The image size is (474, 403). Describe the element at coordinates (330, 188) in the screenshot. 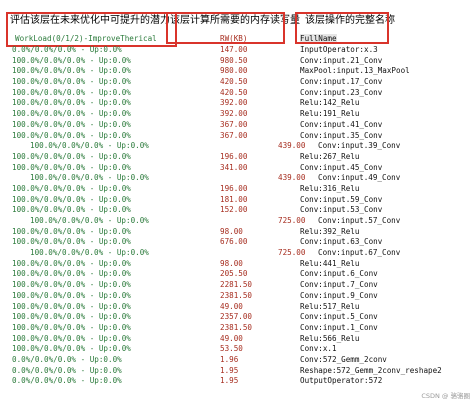

I see `row-fullname: Relu:316_Relu` at that location.